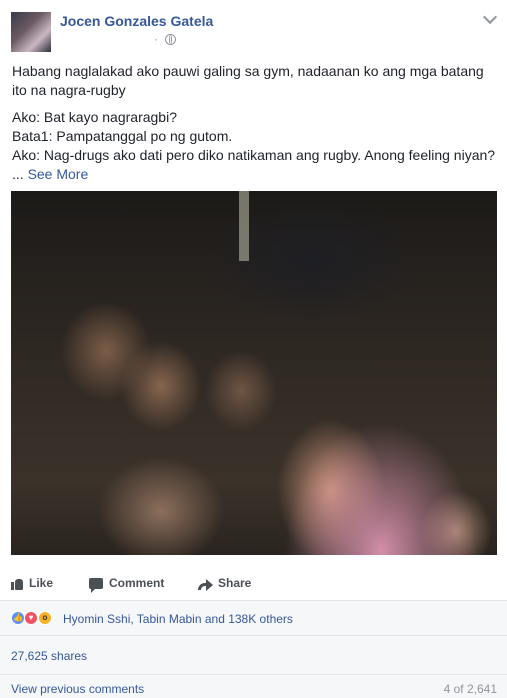  I want to click on like-icon, so click(17, 584).